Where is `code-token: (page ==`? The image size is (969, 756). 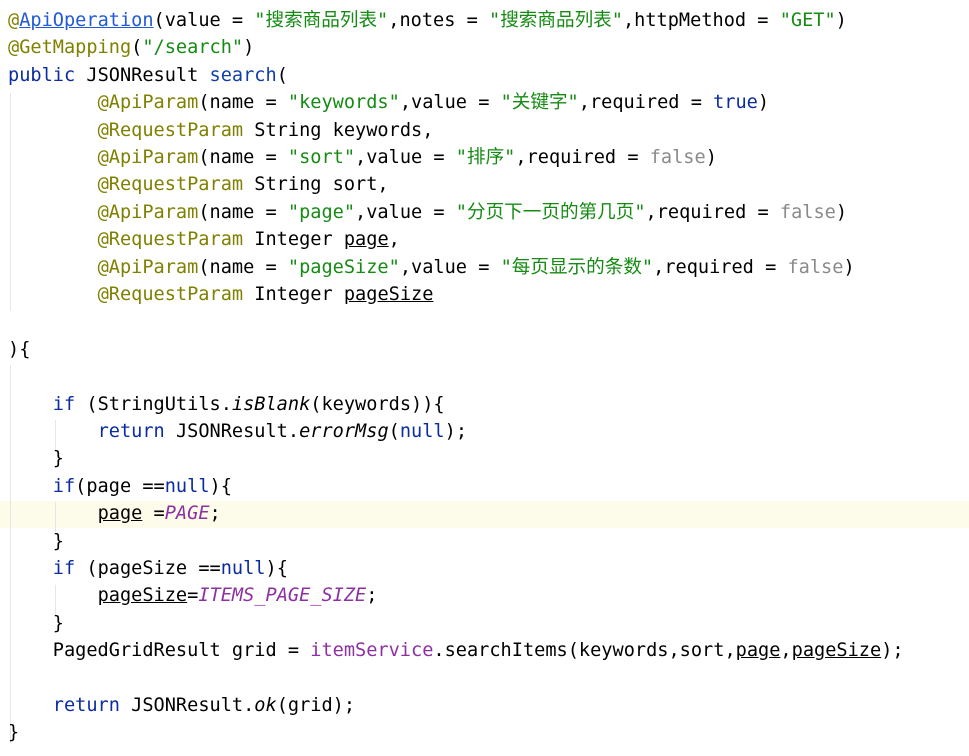 code-token: (page == is located at coordinates (120, 486).